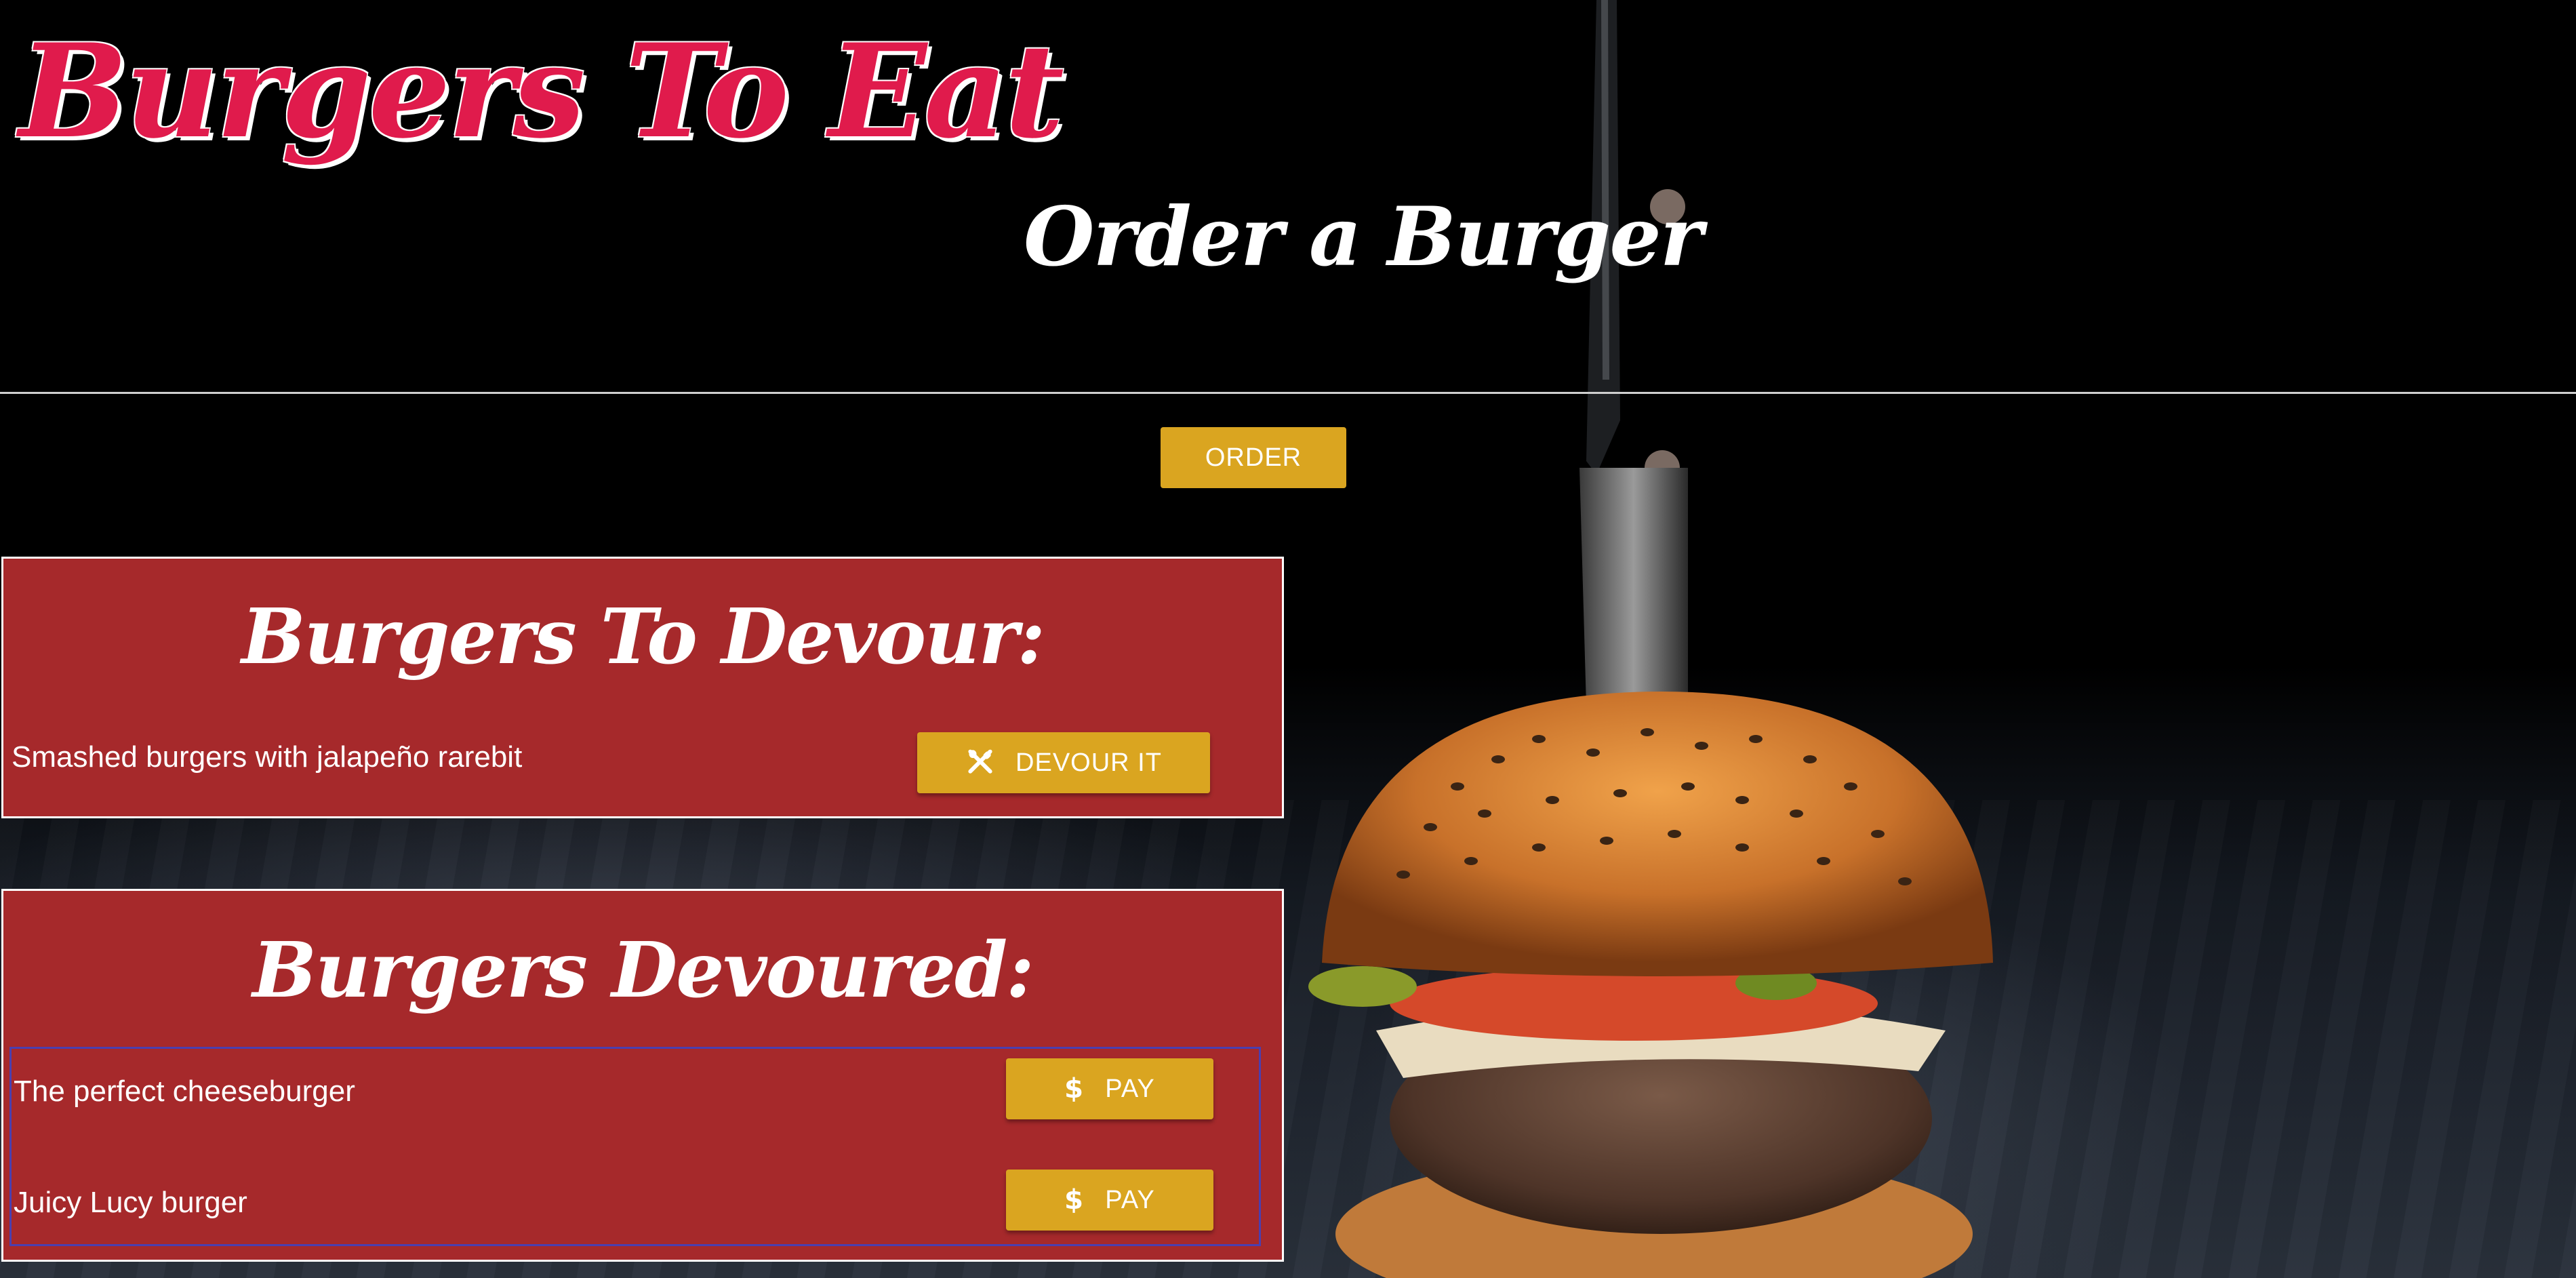 This screenshot has height=1278, width=2576. I want to click on fork-knife-icon, so click(980, 763).